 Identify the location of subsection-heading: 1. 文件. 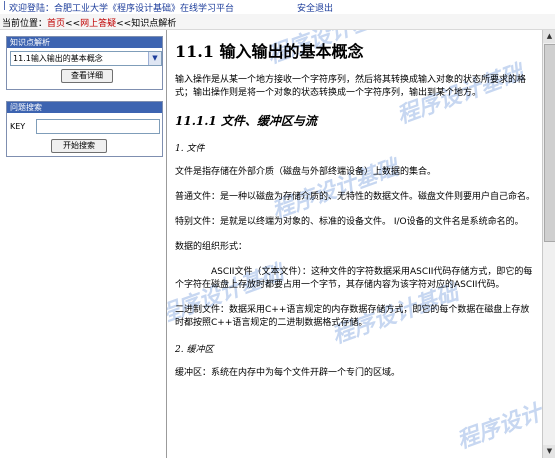
(190, 149).